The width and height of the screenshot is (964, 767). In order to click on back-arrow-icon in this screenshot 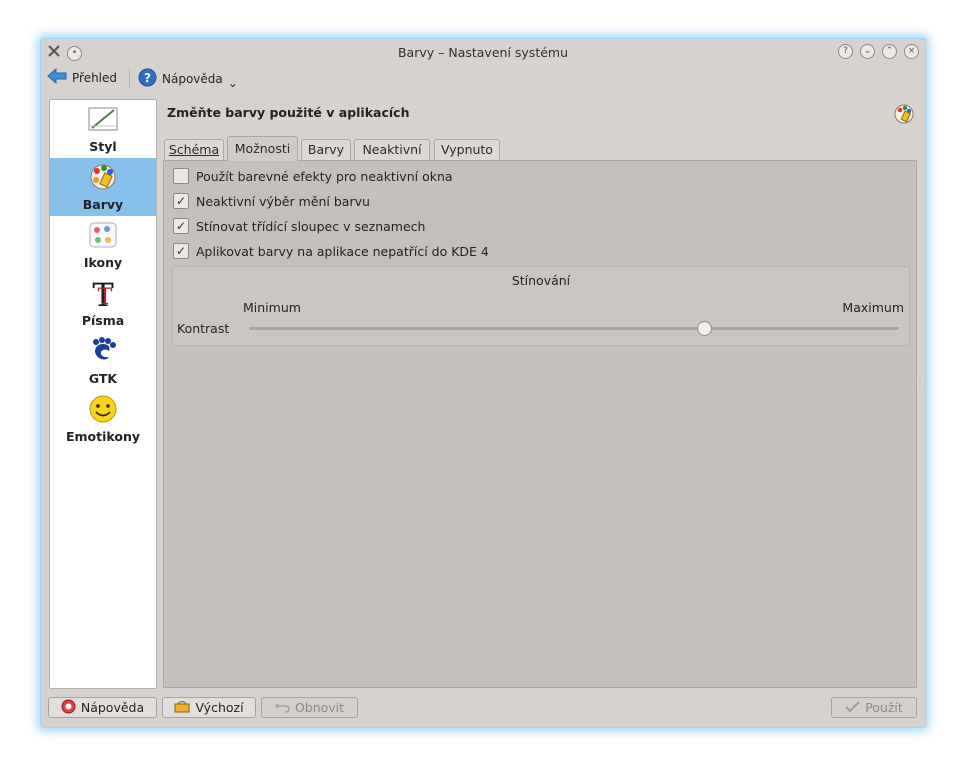, I will do `click(57, 77)`.